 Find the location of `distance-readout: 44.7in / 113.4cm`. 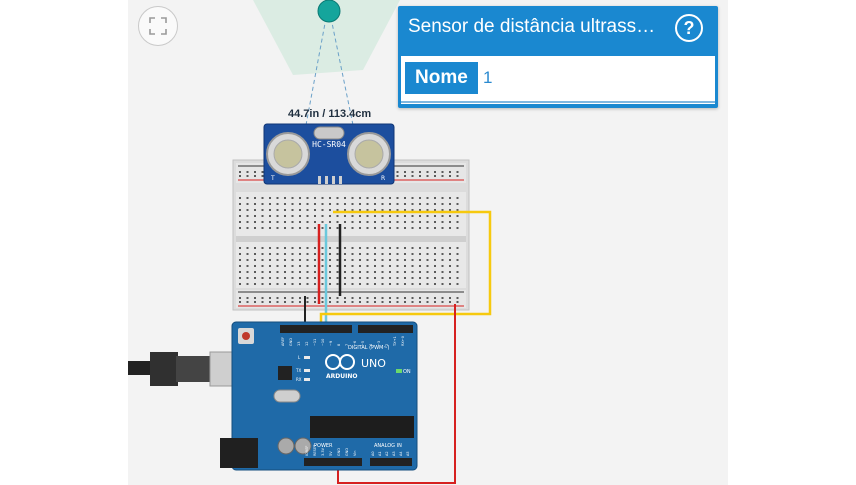

distance-readout: 44.7in / 113.4cm is located at coordinates (330, 114).